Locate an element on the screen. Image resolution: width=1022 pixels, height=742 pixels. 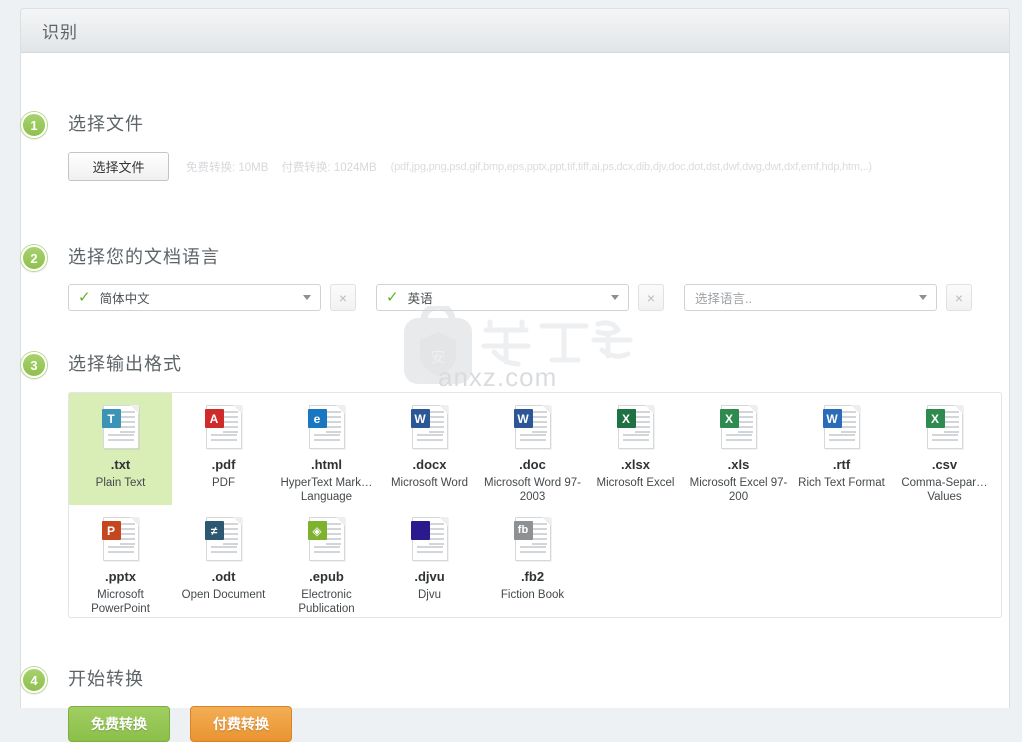
step-title-4: 开始转换 is located at coordinates (106, 679).